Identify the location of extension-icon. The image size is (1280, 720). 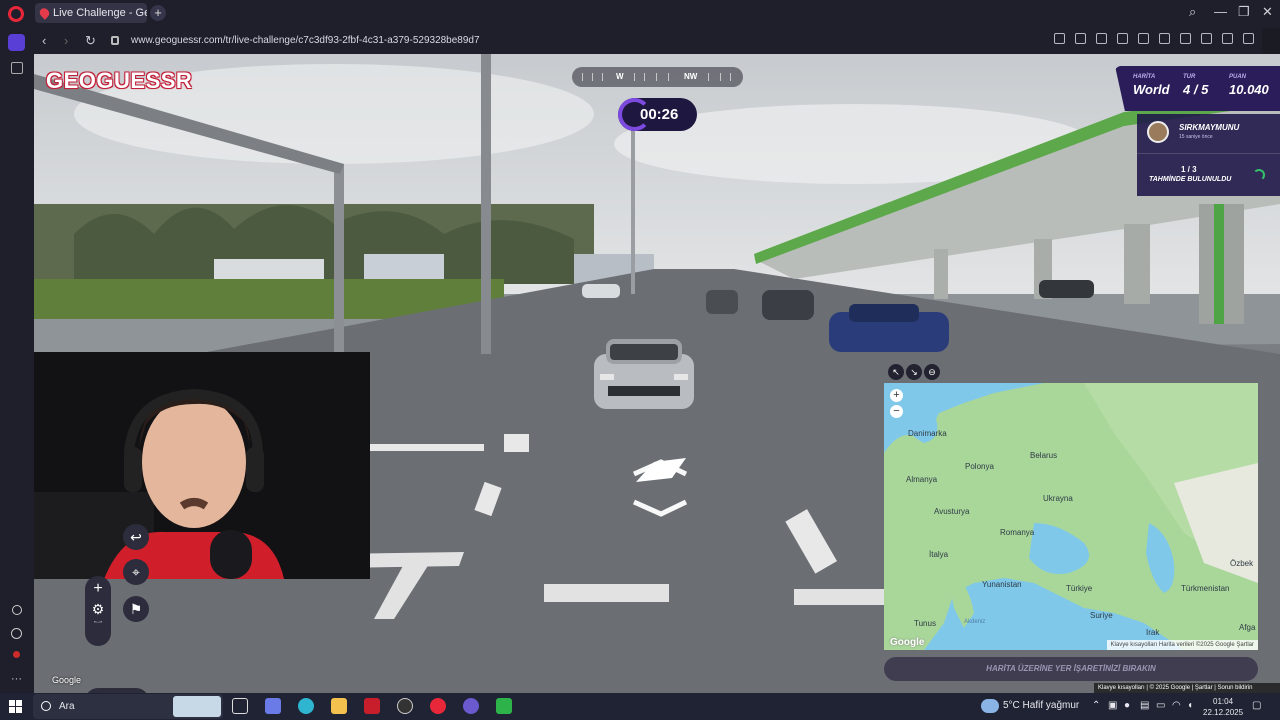
(1122, 38).